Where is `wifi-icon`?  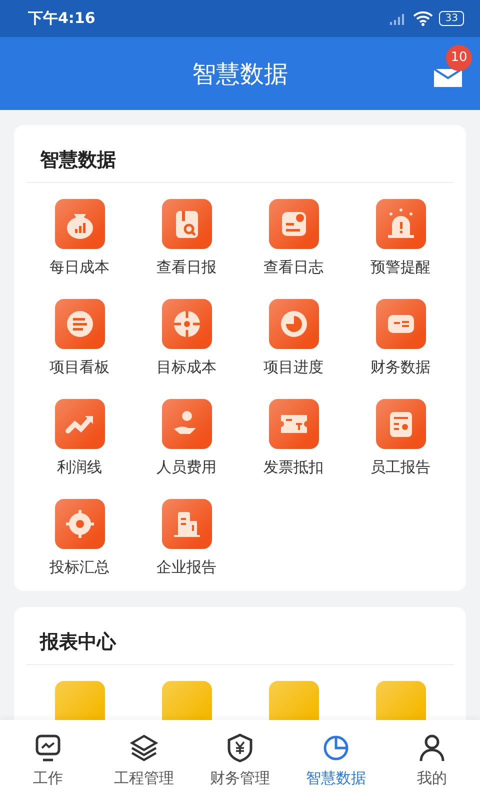 wifi-icon is located at coordinates (423, 18).